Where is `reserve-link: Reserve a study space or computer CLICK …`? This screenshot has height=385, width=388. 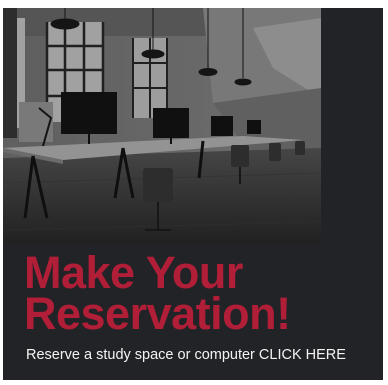 reserve-link: Reserve a study space or computer CLICK … is located at coordinates (186, 355).